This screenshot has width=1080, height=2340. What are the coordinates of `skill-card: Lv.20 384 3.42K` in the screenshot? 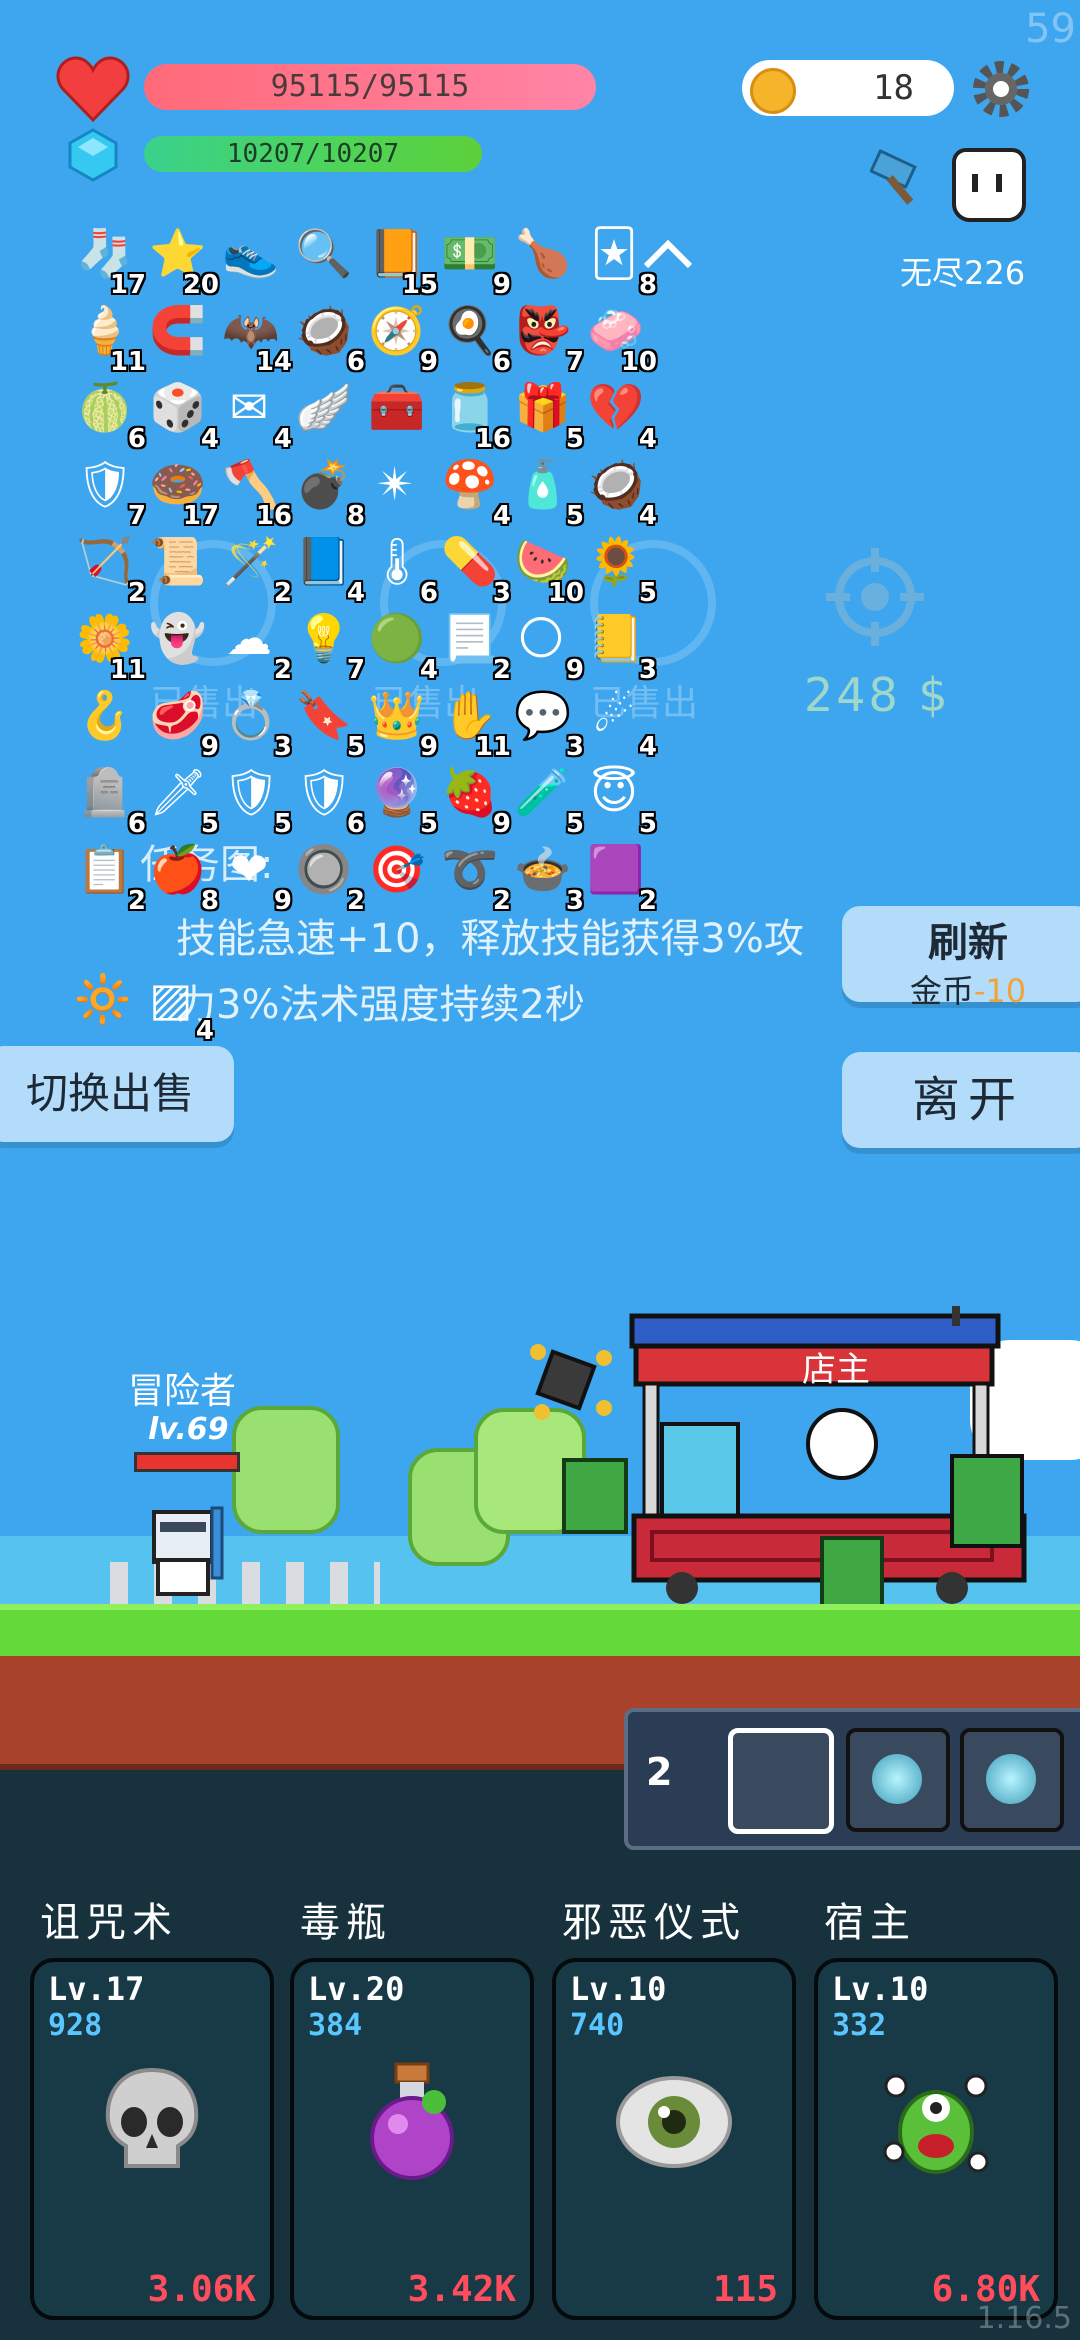 It's located at (412, 2139).